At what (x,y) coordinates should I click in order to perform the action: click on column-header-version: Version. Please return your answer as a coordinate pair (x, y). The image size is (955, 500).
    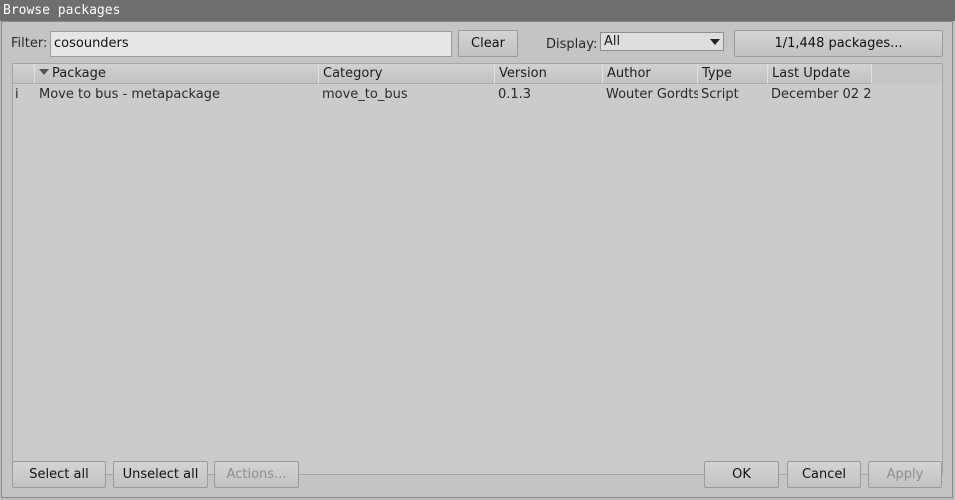
    Looking at the image, I should click on (549, 74).